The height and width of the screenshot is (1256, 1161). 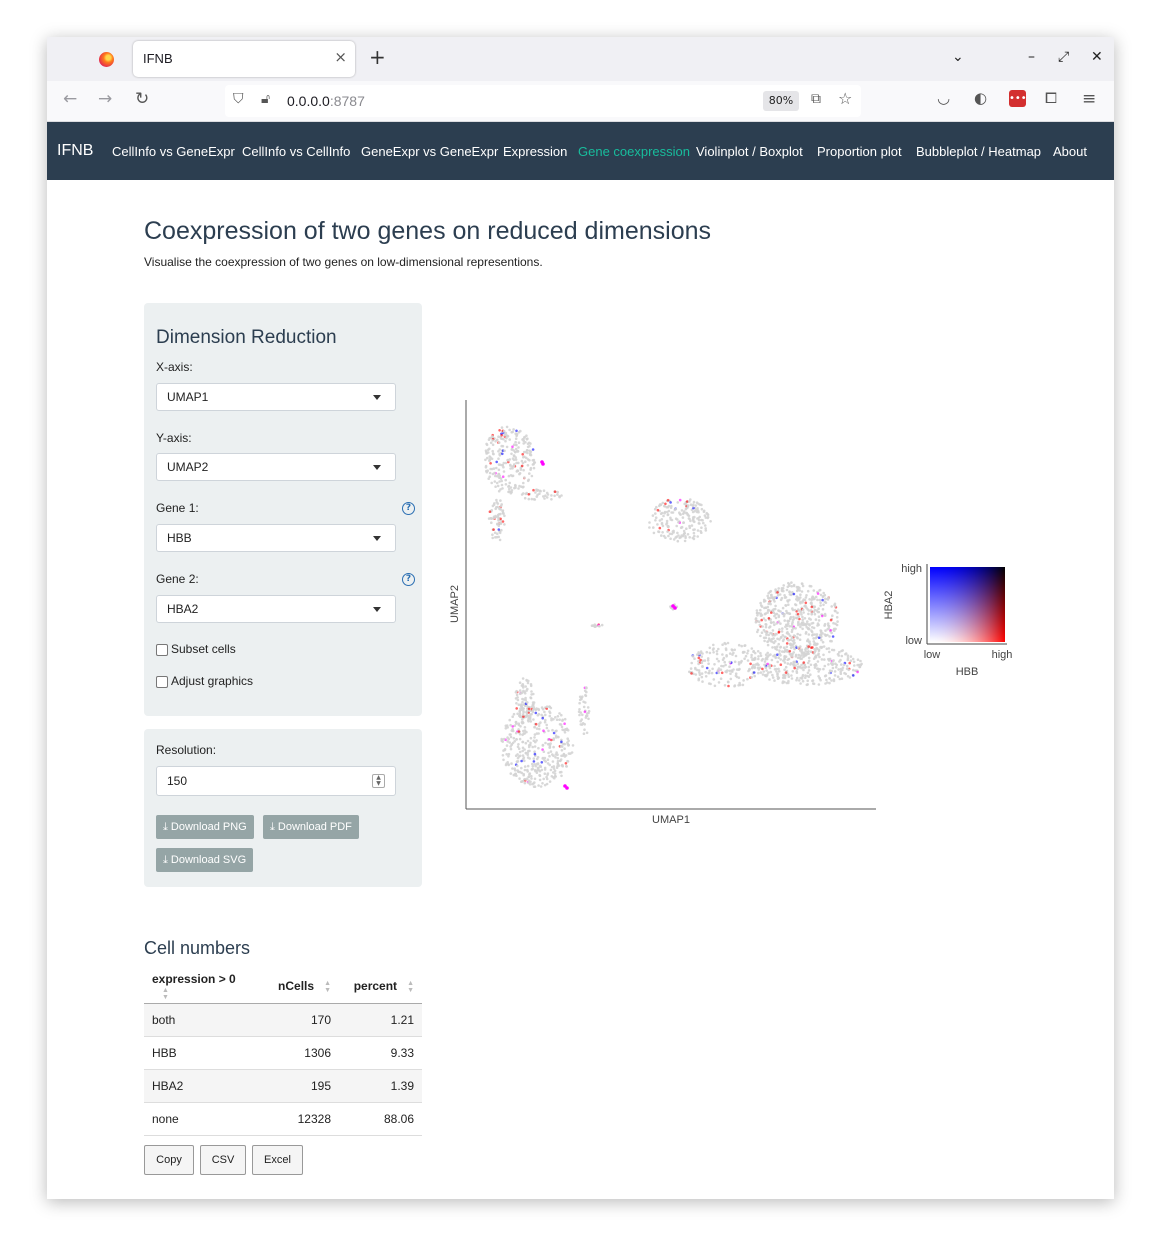 What do you see at coordinates (543, 101) in the screenshot?
I see `url-bar: ⛉ 🔓︎ 0.0.0.0:8787 80% ⧉ ☆` at bounding box center [543, 101].